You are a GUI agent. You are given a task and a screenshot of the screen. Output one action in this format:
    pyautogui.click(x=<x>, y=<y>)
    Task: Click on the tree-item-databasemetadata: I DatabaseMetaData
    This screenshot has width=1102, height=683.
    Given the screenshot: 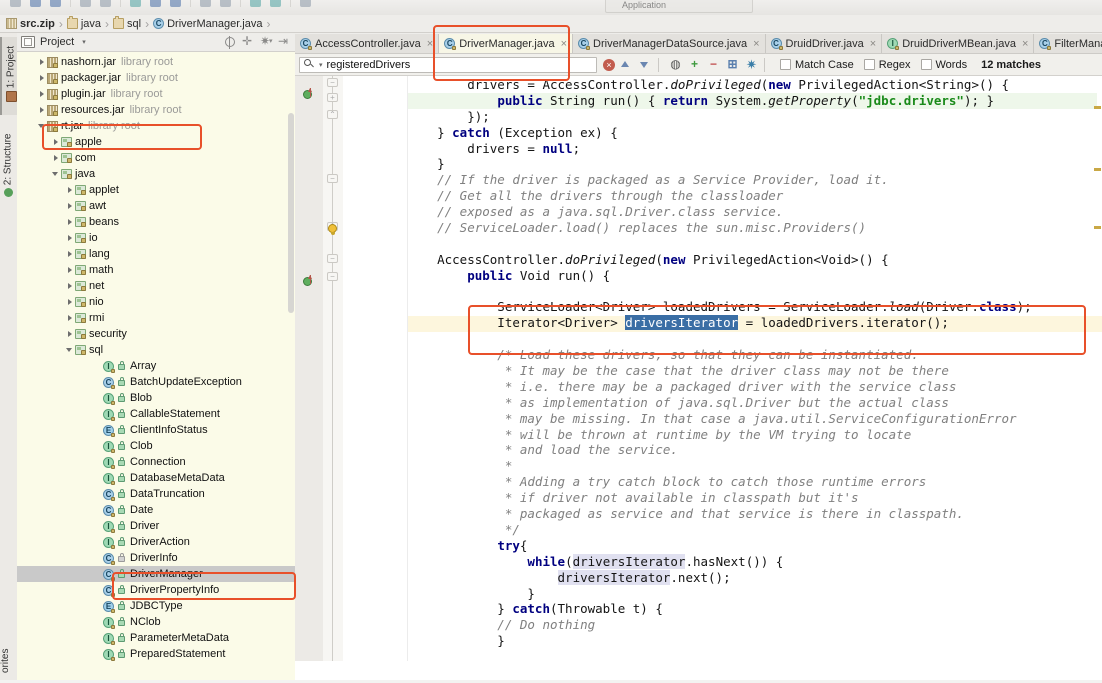 What is the action you would take?
    pyautogui.click(x=156, y=478)
    